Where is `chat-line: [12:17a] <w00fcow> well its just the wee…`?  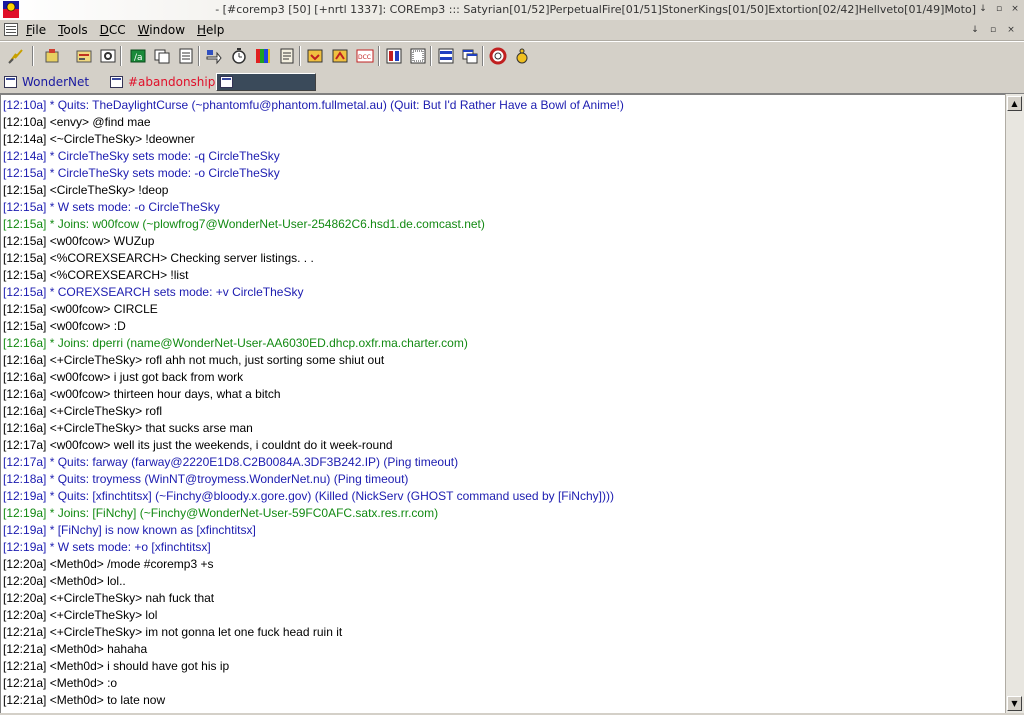 chat-line: [12:17a] <w00fcow> well its just the wee… is located at coordinates (198, 445).